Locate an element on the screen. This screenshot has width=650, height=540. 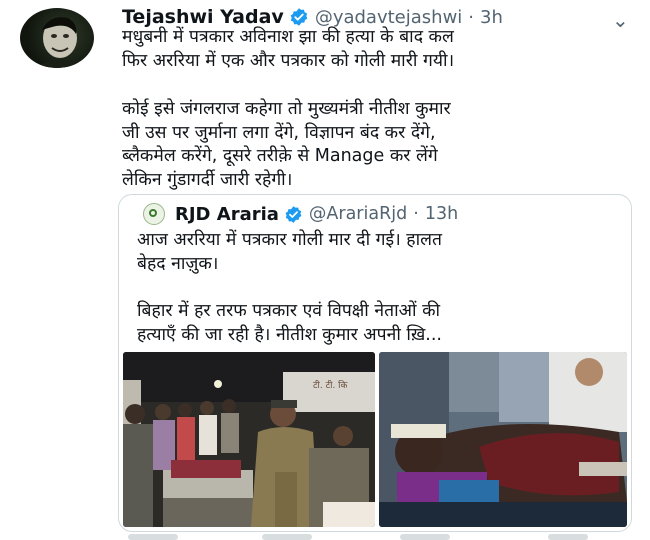
police-officer-photo: टी. टी. कि is located at coordinates (249, 439).